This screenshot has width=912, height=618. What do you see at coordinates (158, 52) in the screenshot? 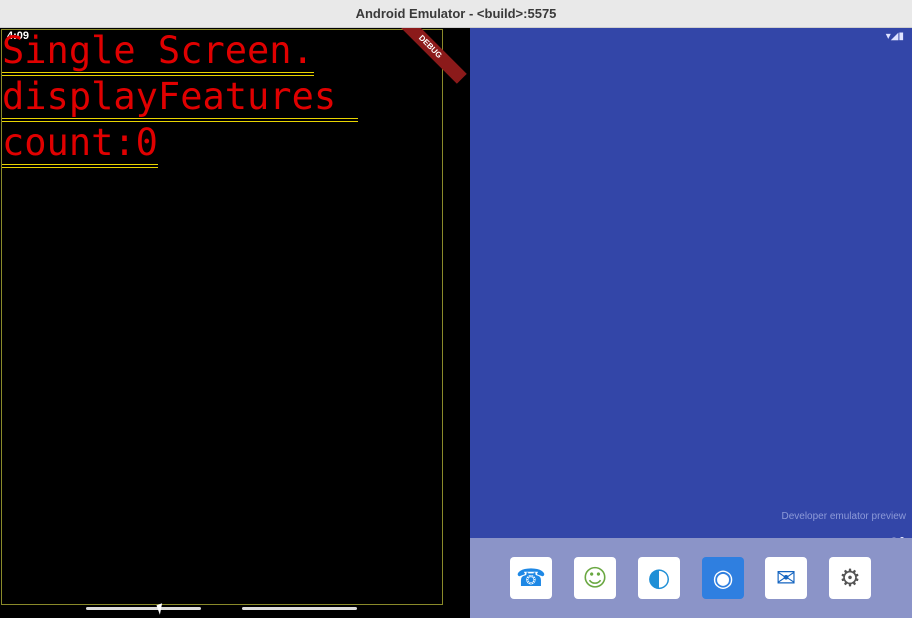
I see `text-line-1: Single Screen.` at bounding box center [158, 52].